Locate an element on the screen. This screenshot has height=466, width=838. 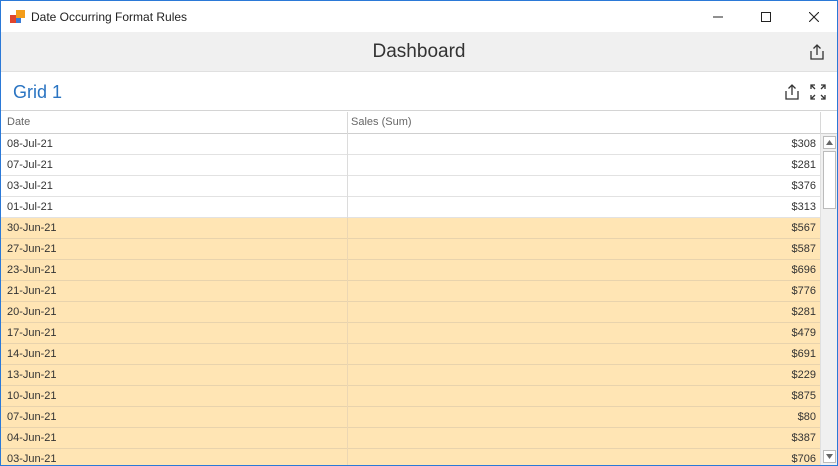
grid-column-headers: Date Sales (Sum) is located at coordinates (419, 123).